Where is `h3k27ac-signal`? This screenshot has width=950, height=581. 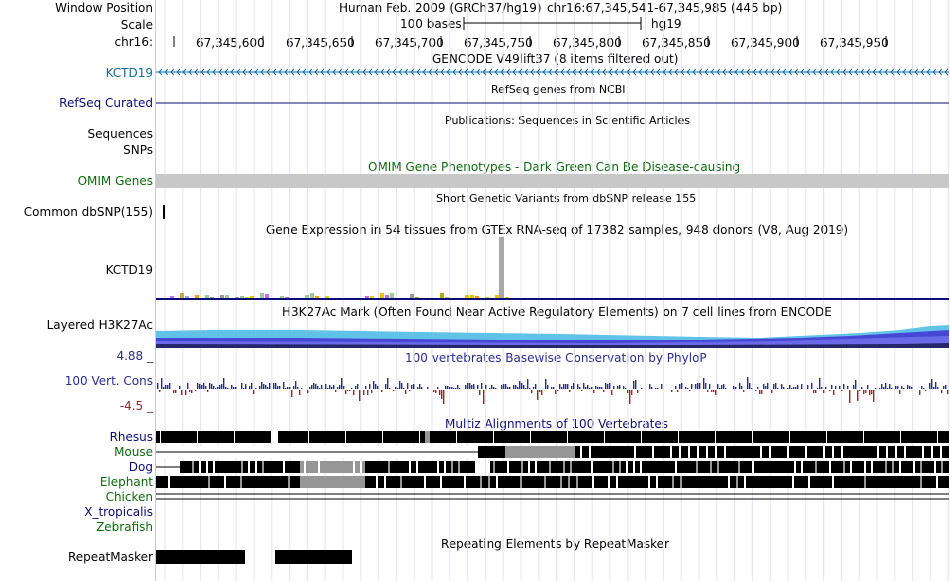
h3k27ac-signal is located at coordinates (552, 336).